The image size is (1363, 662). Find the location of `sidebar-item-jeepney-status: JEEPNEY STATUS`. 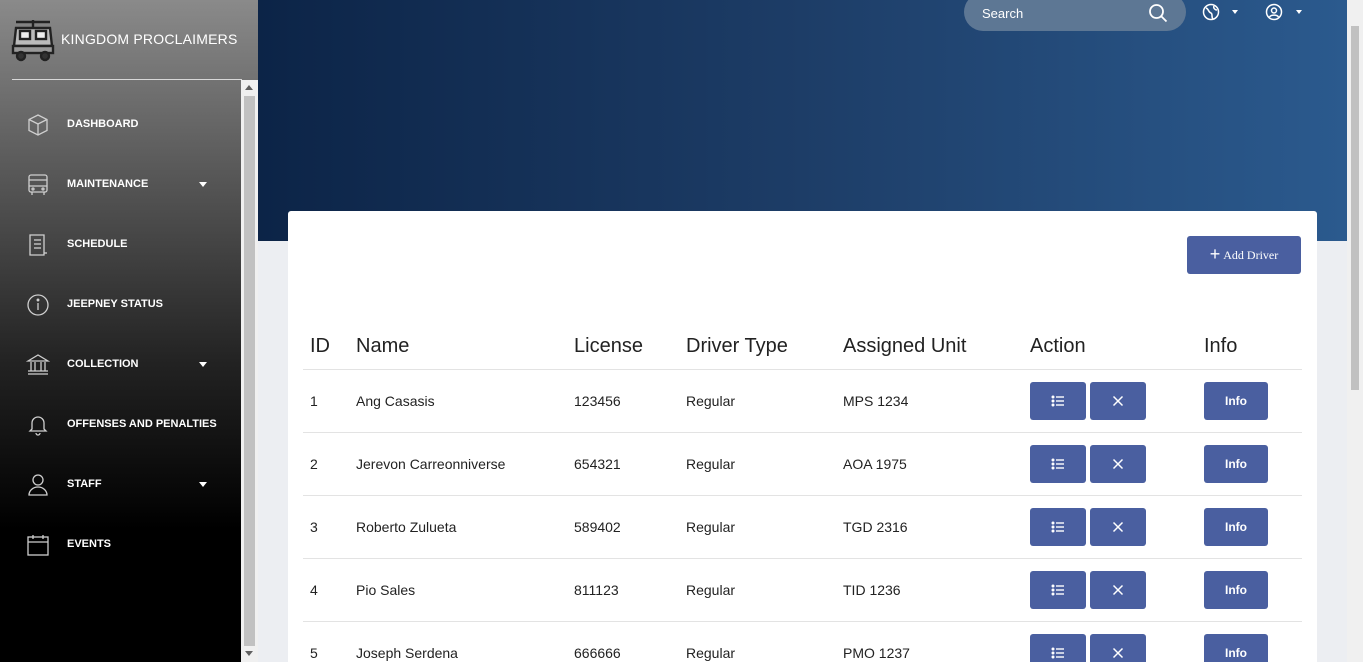

sidebar-item-jeepney-status: JEEPNEY STATUS is located at coordinates (120, 304).